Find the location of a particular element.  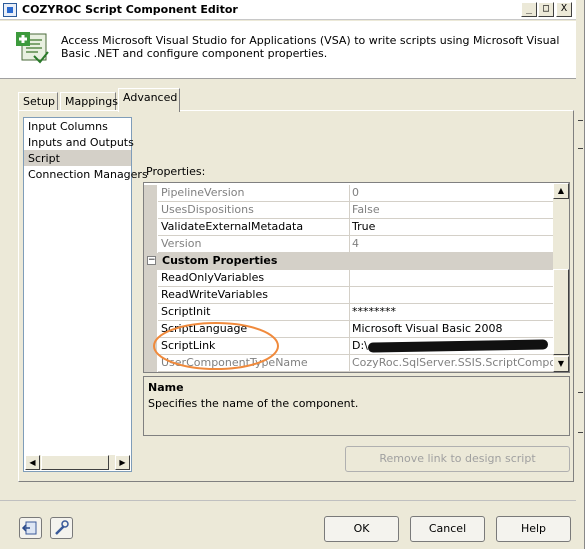

scroll-right-icon: ▶ is located at coordinates (122, 462).